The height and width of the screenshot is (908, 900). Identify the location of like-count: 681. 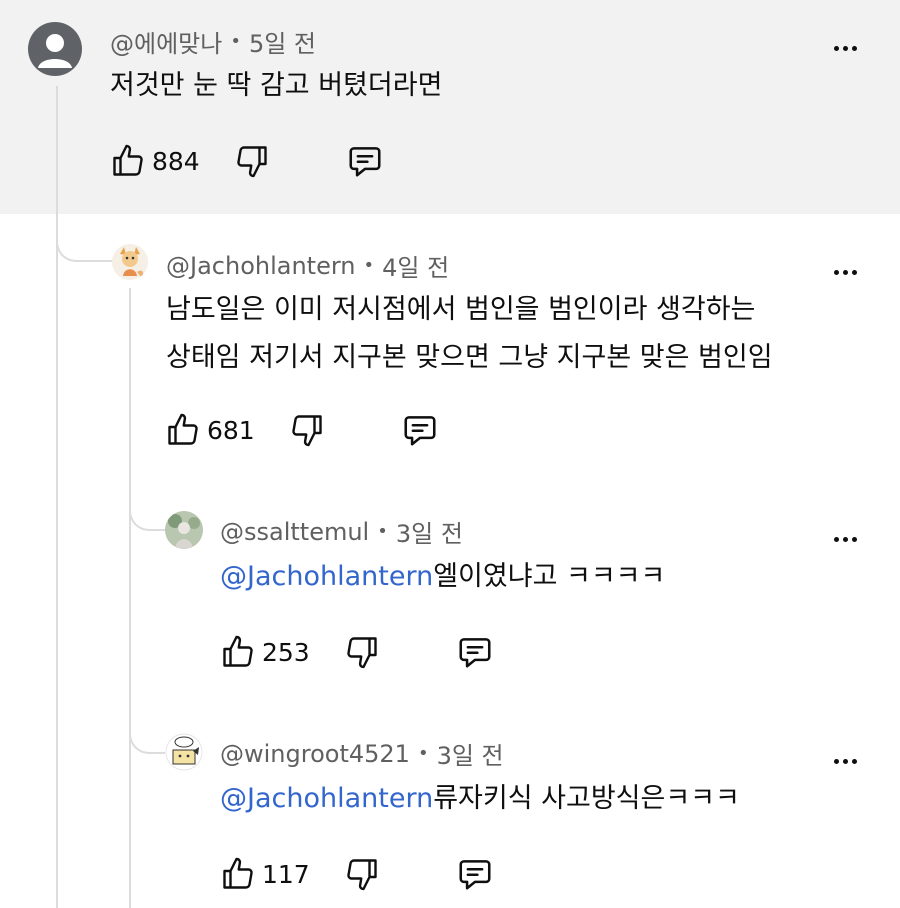
(231, 430).